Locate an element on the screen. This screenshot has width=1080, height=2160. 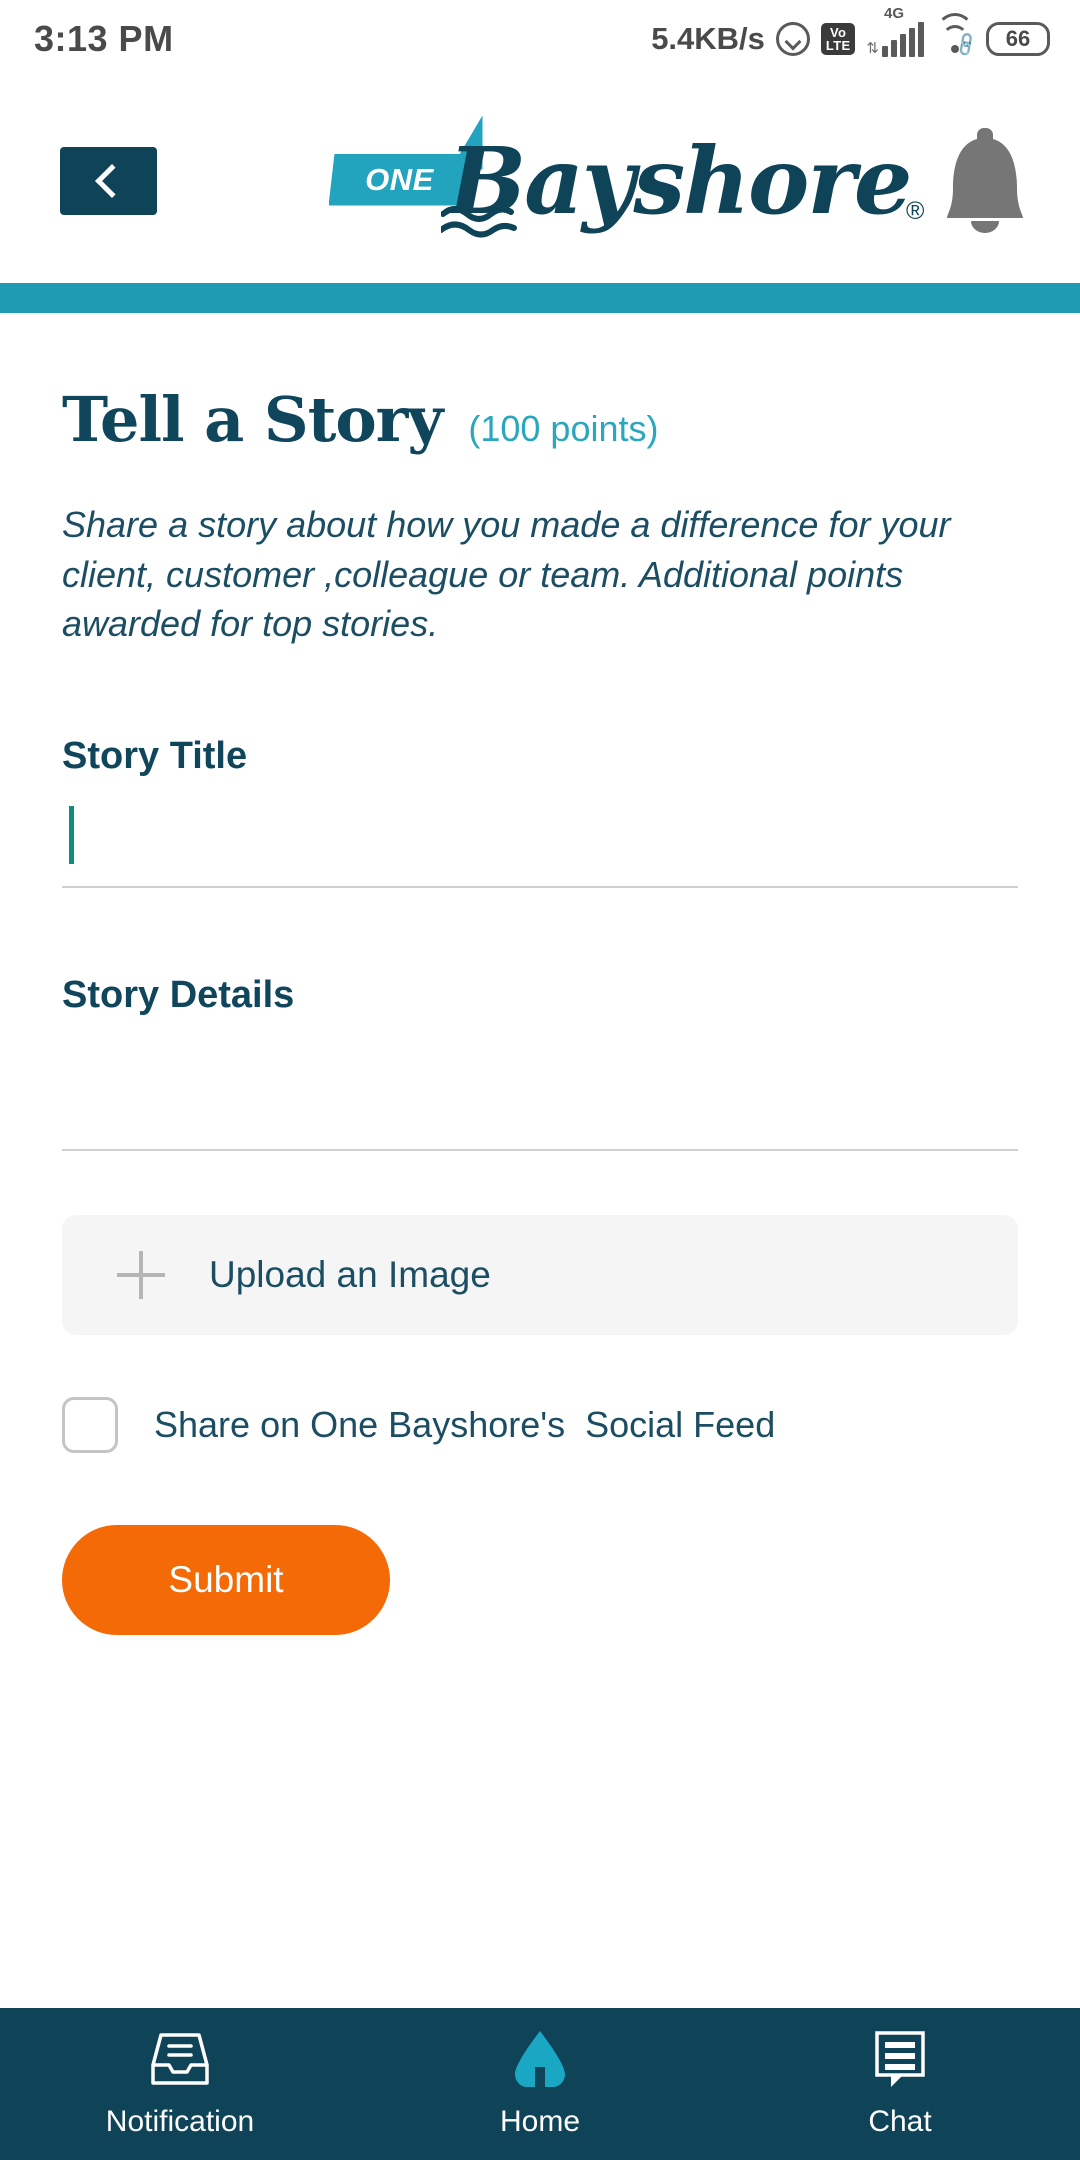
home-icon is located at coordinates (540, 2060).